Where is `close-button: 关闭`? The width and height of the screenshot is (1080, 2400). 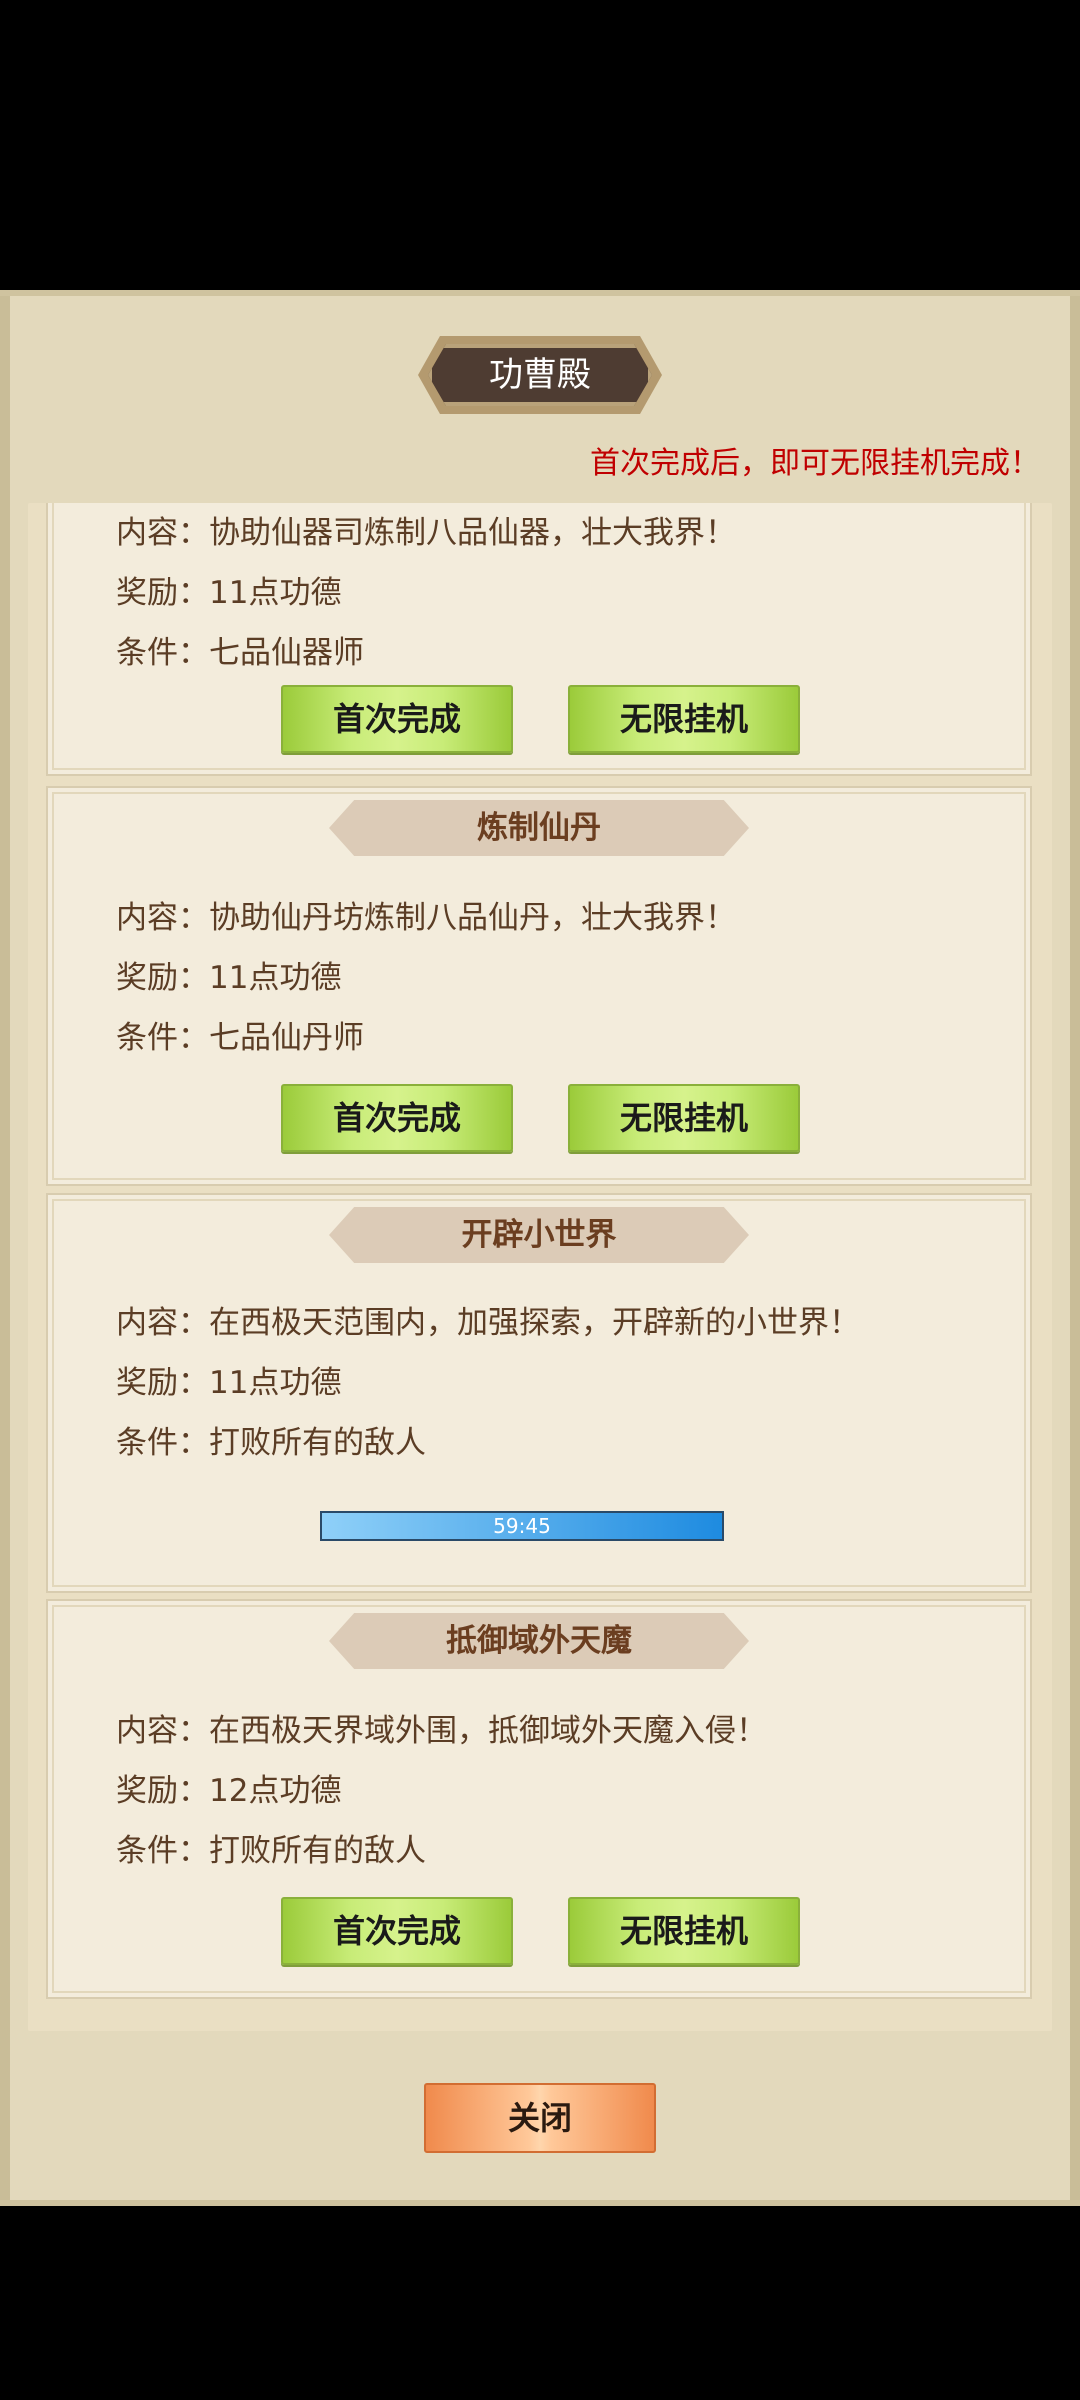 close-button: 关闭 is located at coordinates (540, 2118).